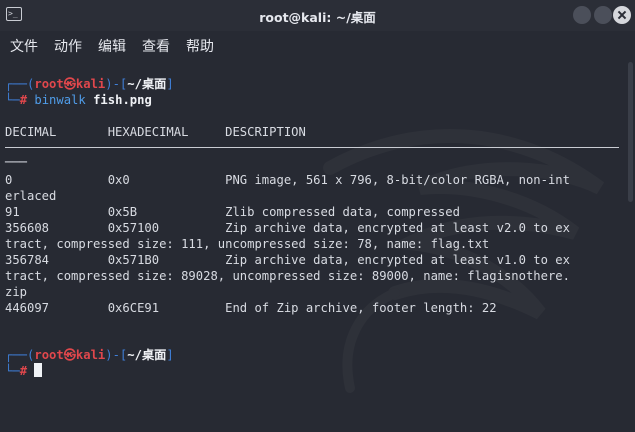 This screenshot has height=432, width=635. Describe the element at coordinates (24, 46) in the screenshot. I see `menu-file: 文件` at that location.